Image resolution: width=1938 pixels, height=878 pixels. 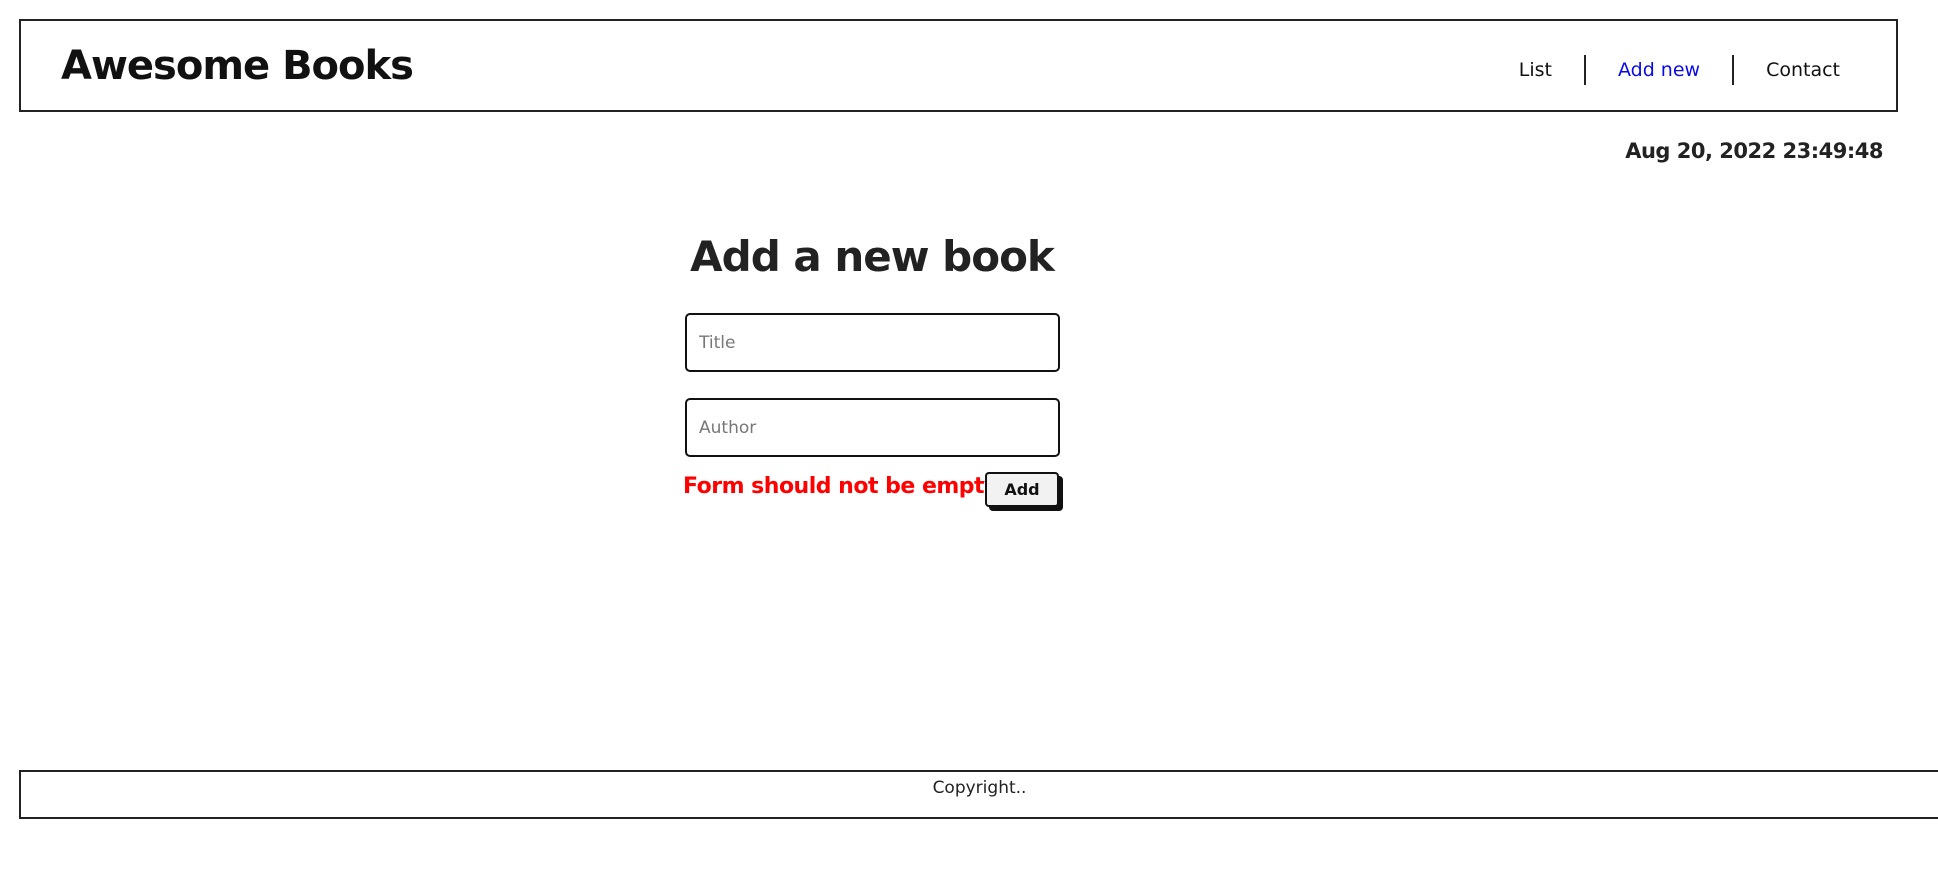 I want to click on site-header: Awesome Books List Add new Contact, so click(x=958, y=65).